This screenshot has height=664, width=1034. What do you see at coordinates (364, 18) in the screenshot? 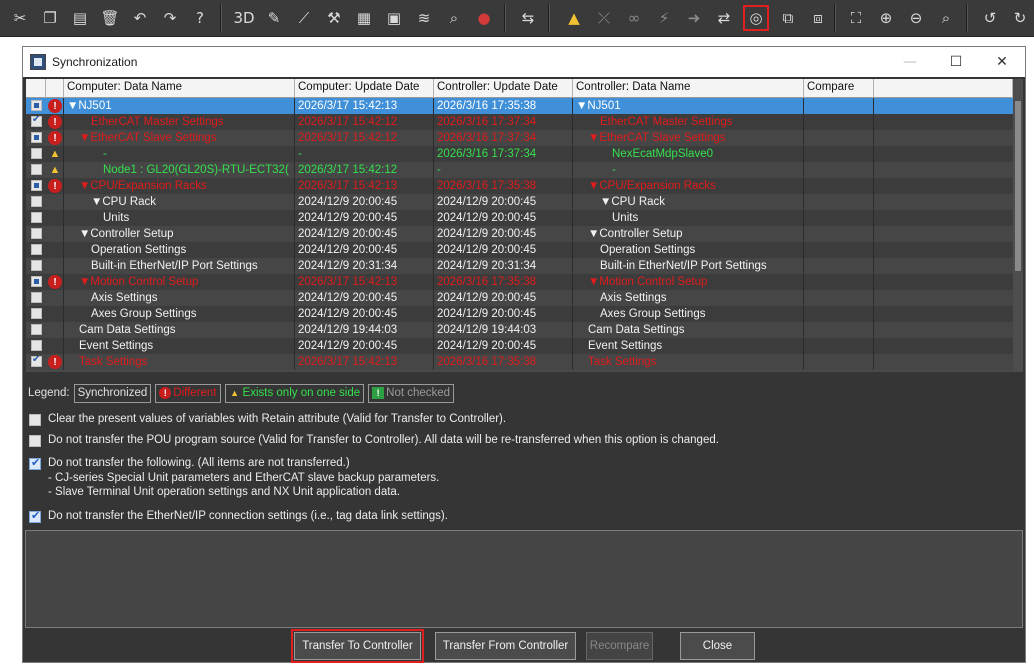
I see `rebuild-icon: ▦` at bounding box center [364, 18].